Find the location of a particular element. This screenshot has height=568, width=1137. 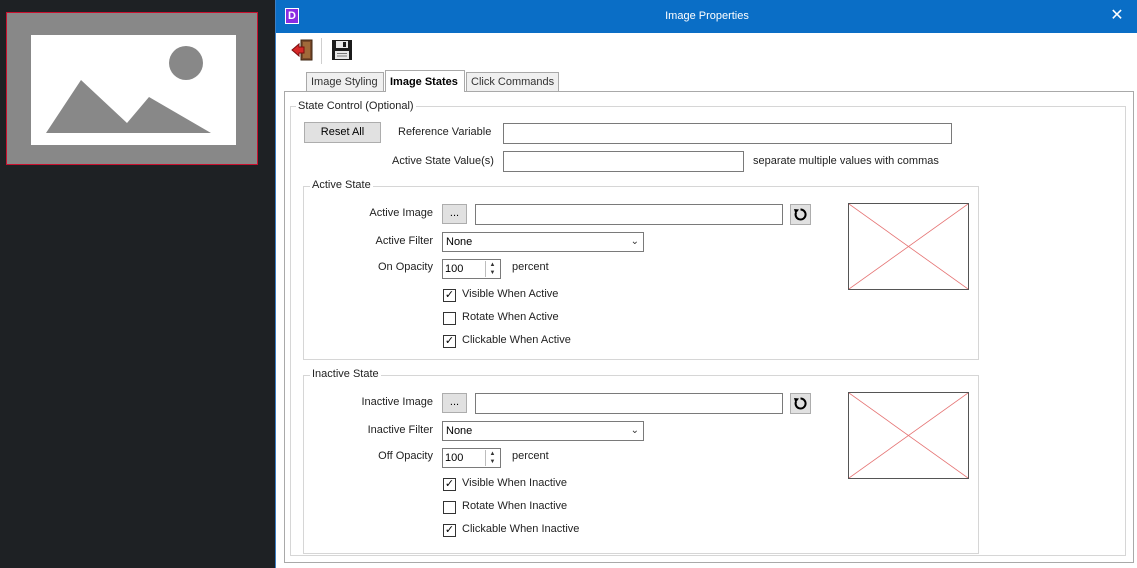

off-opacity-unit: percent is located at coordinates (530, 456).